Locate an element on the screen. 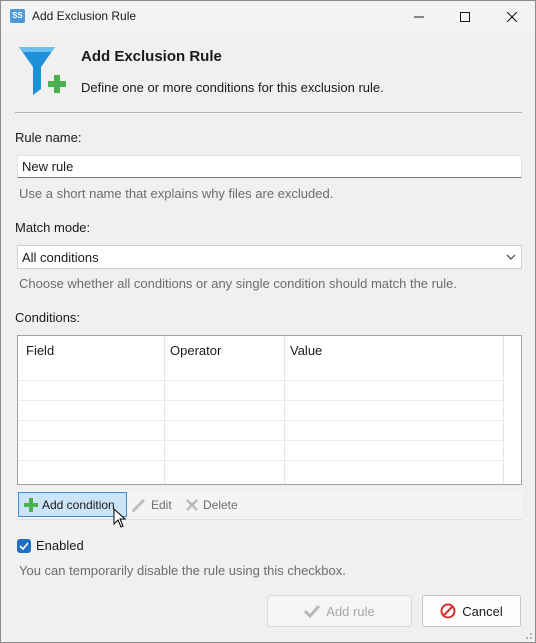 This screenshot has width=536, height=643. delete-condition-button: Delete is located at coordinates (210, 504).